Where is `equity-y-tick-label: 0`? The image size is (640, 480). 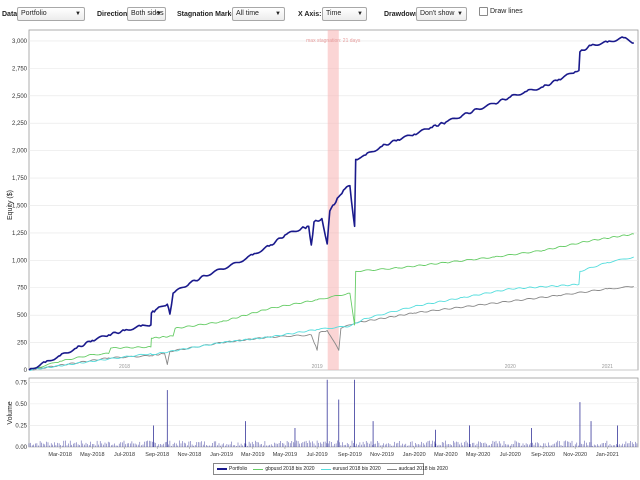 equity-y-tick-label: 0 is located at coordinates (26, 371).